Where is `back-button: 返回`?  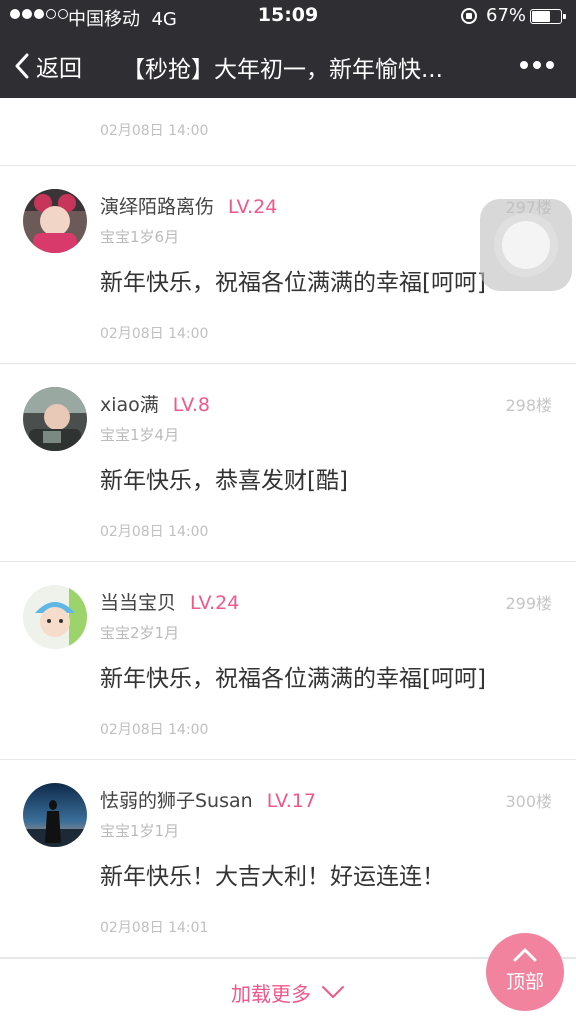 back-button: 返回 is located at coordinates (48, 66).